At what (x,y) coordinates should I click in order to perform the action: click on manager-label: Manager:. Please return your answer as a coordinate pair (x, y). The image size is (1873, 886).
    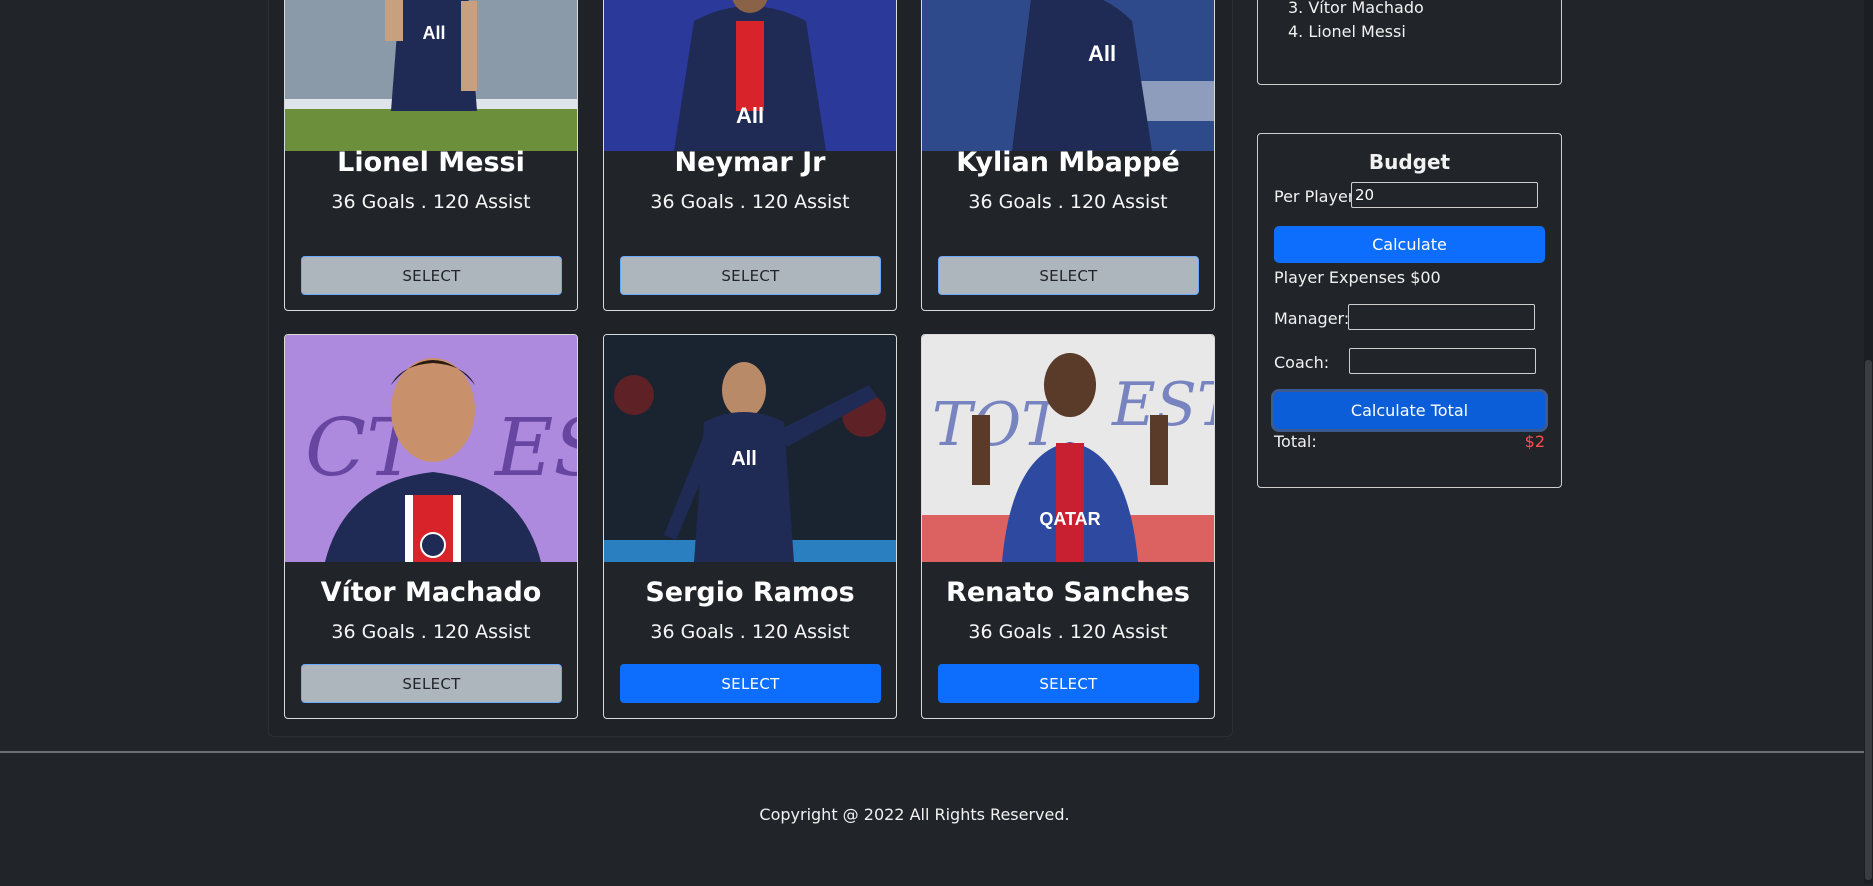
    Looking at the image, I should click on (1312, 318).